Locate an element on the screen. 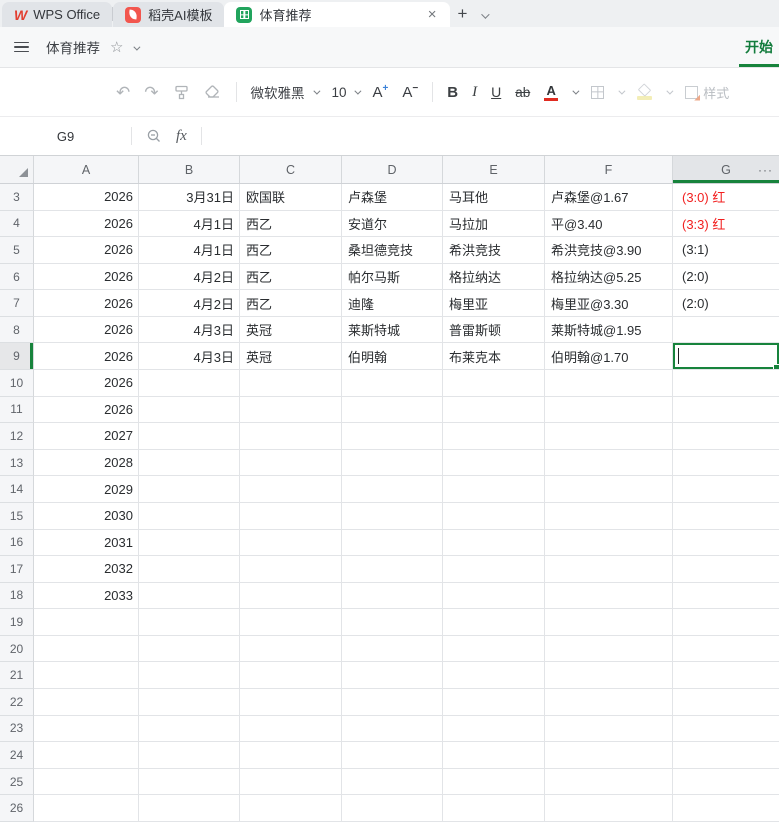  select-all-corner is located at coordinates (17, 169).